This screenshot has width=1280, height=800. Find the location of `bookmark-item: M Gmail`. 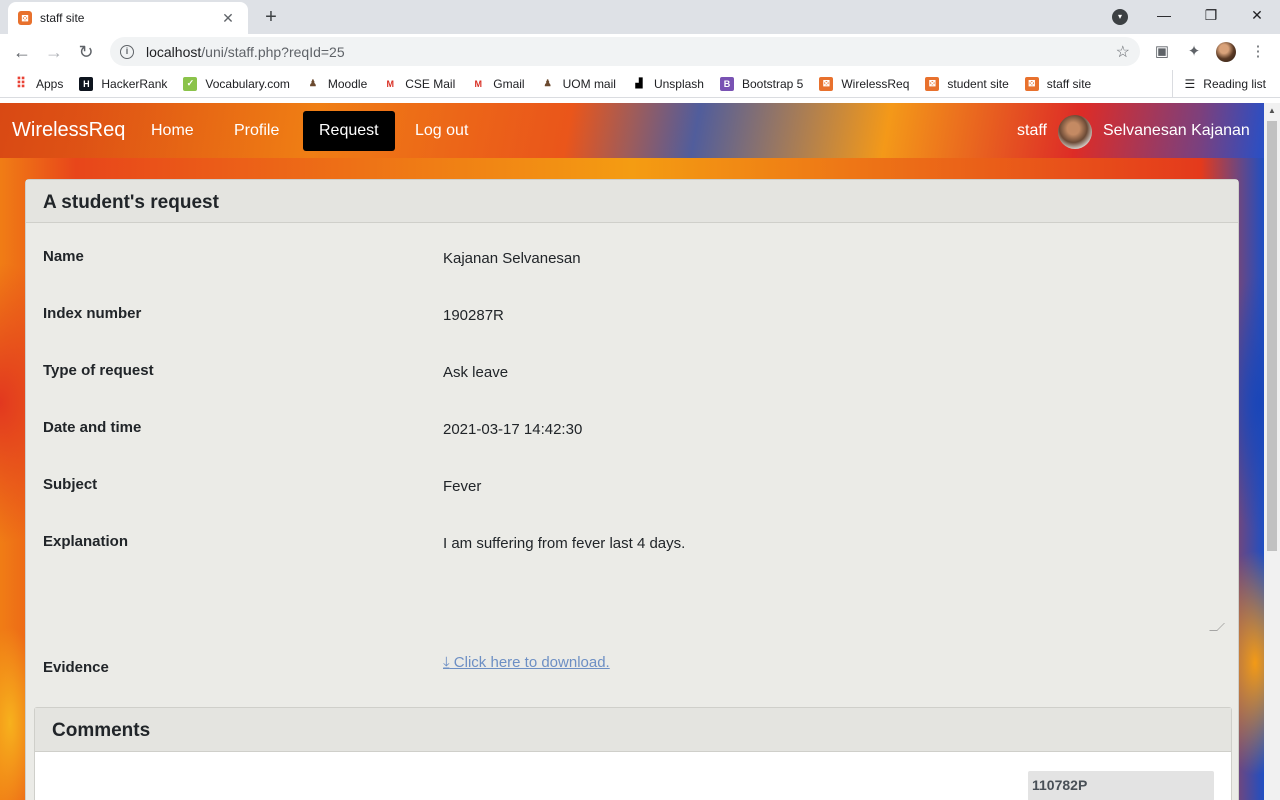

bookmark-item: M Gmail is located at coordinates (498, 83).